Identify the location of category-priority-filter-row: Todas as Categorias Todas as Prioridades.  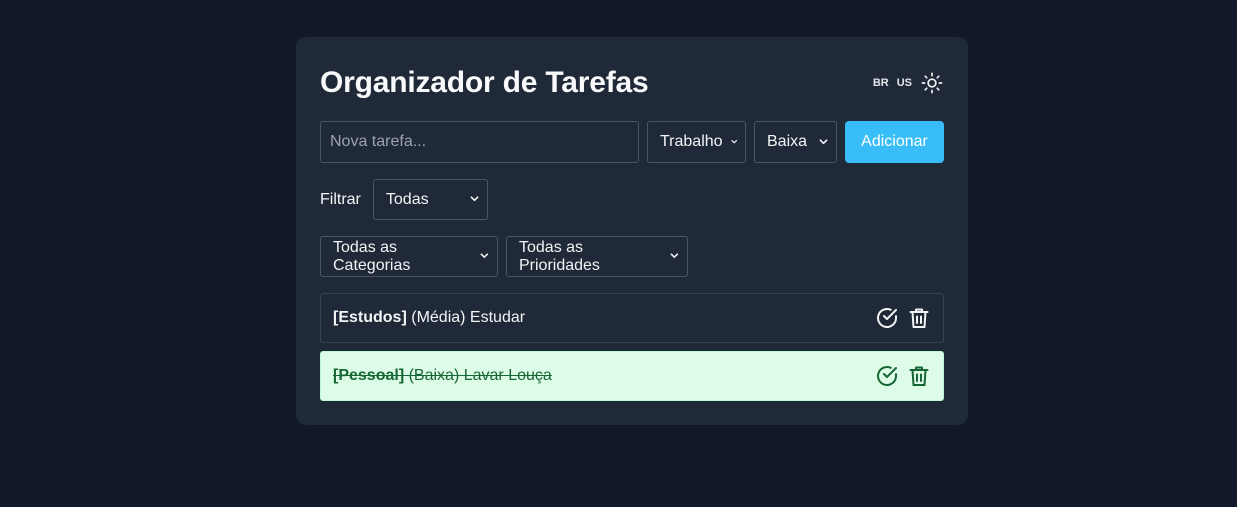
(632, 256).